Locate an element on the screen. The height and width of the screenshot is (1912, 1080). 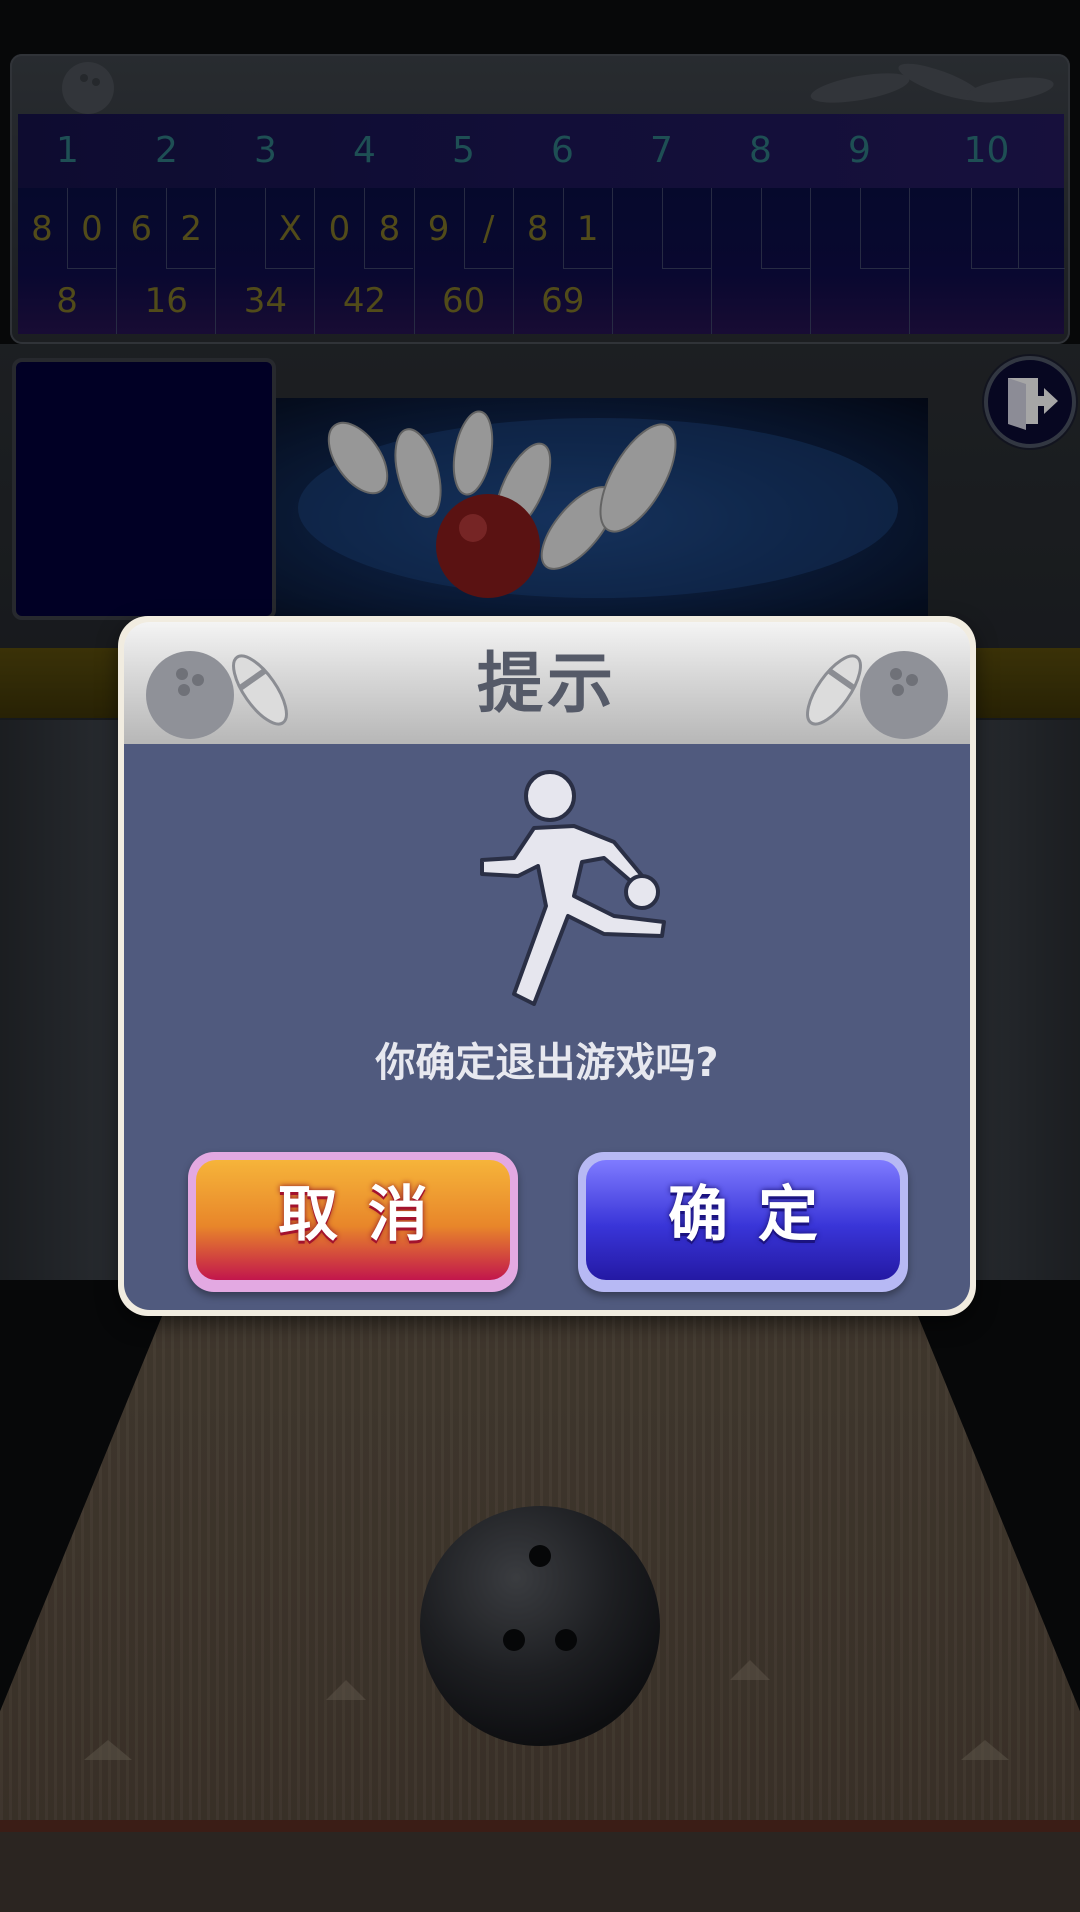
confirm-button: 确定 is located at coordinates (743, 1222).